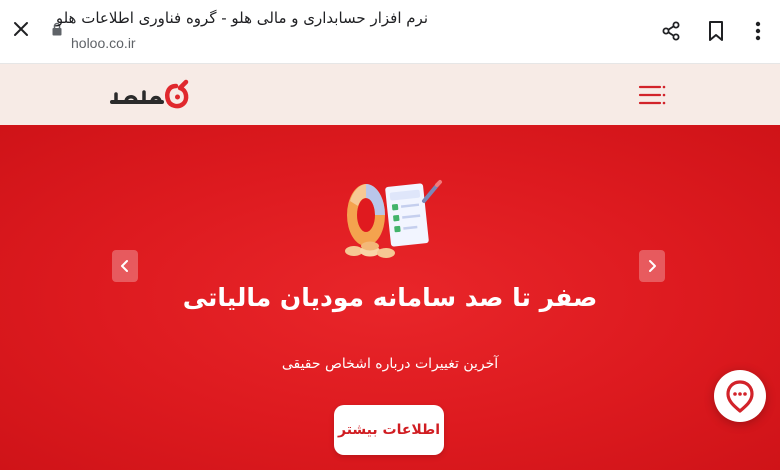 The image size is (780, 470). I want to click on bookmark-icon, so click(716, 31).